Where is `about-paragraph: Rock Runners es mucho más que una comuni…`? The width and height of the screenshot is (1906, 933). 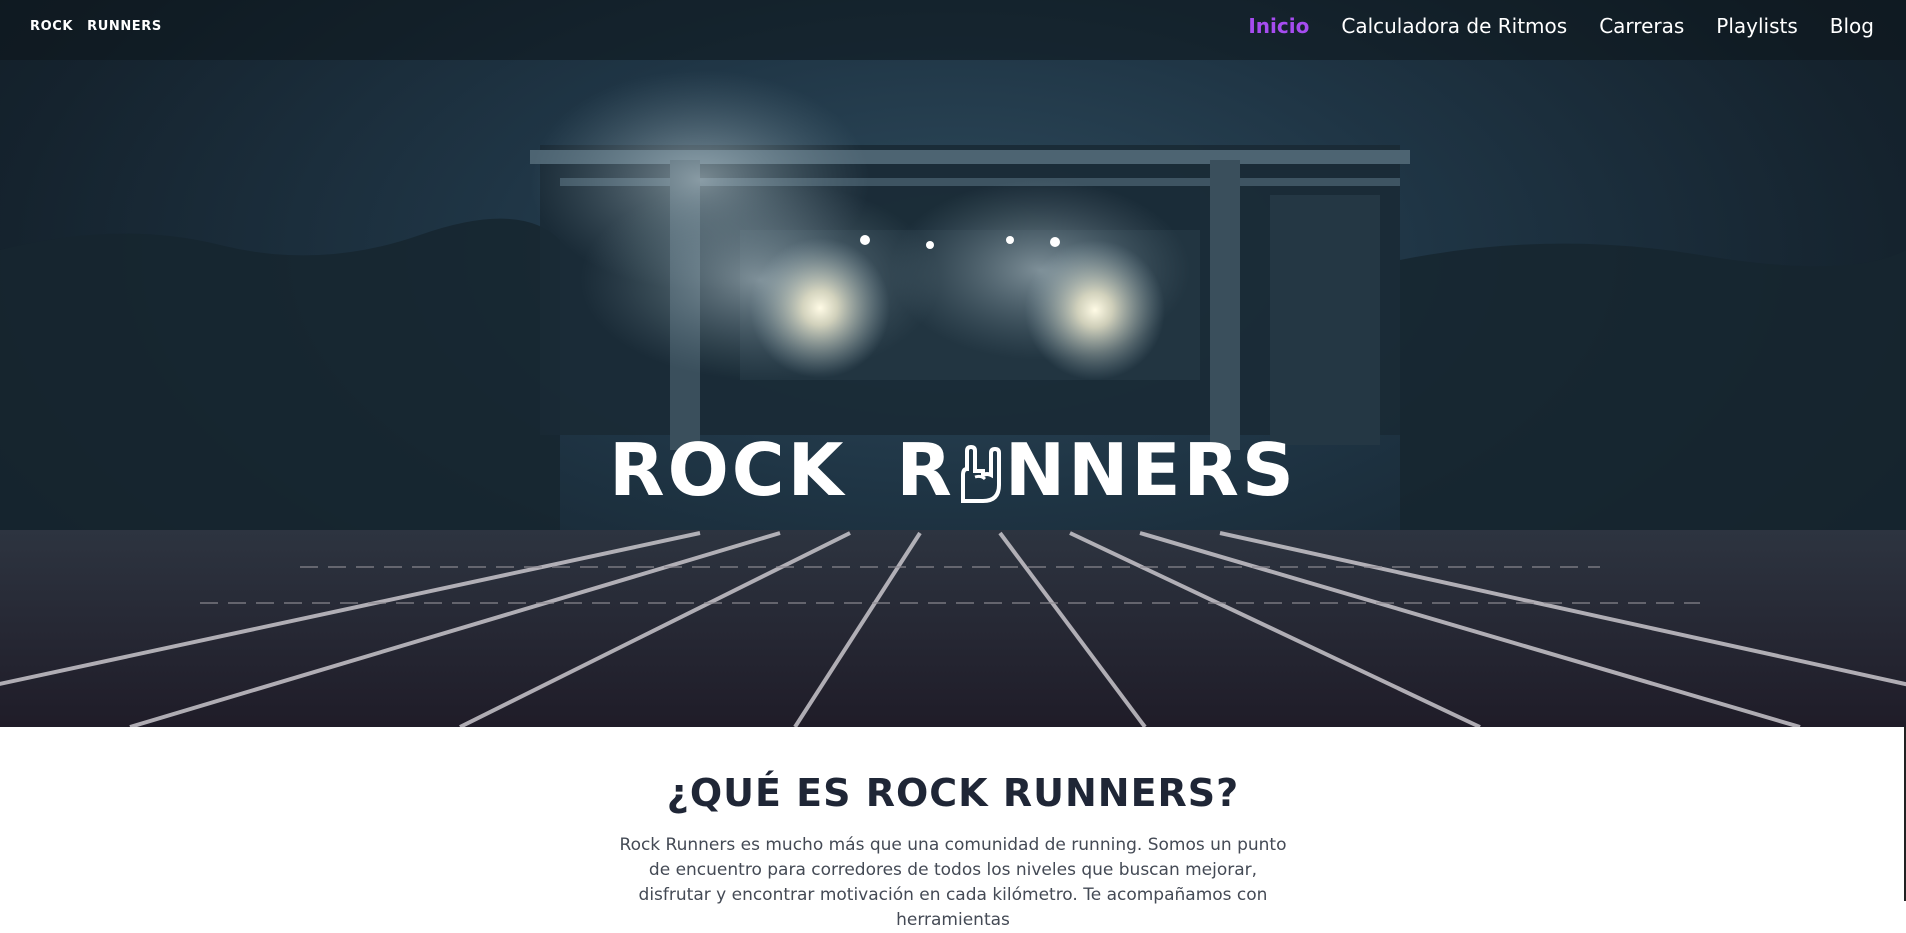 about-paragraph: Rock Runners es mucho más que una comuni… is located at coordinates (953, 882).